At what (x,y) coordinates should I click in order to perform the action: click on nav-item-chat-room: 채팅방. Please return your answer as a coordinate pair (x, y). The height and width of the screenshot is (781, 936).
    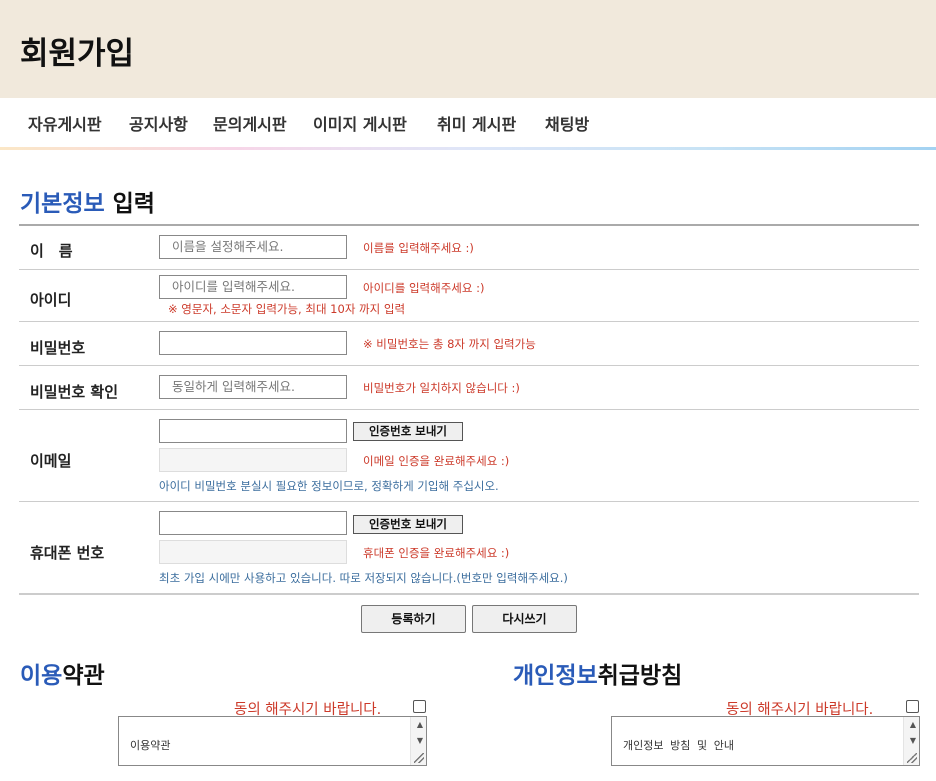
    Looking at the image, I should click on (567, 123).